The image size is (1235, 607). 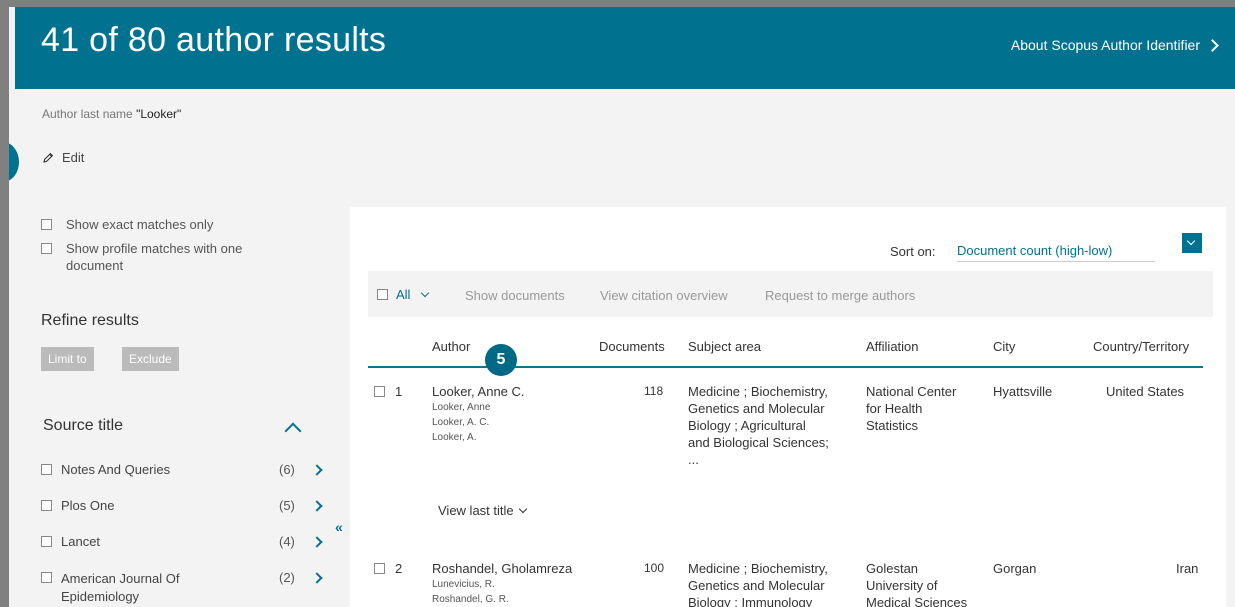 What do you see at coordinates (120, 578) in the screenshot?
I see `source-name-line1: American Journal Of` at bounding box center [120, 578].